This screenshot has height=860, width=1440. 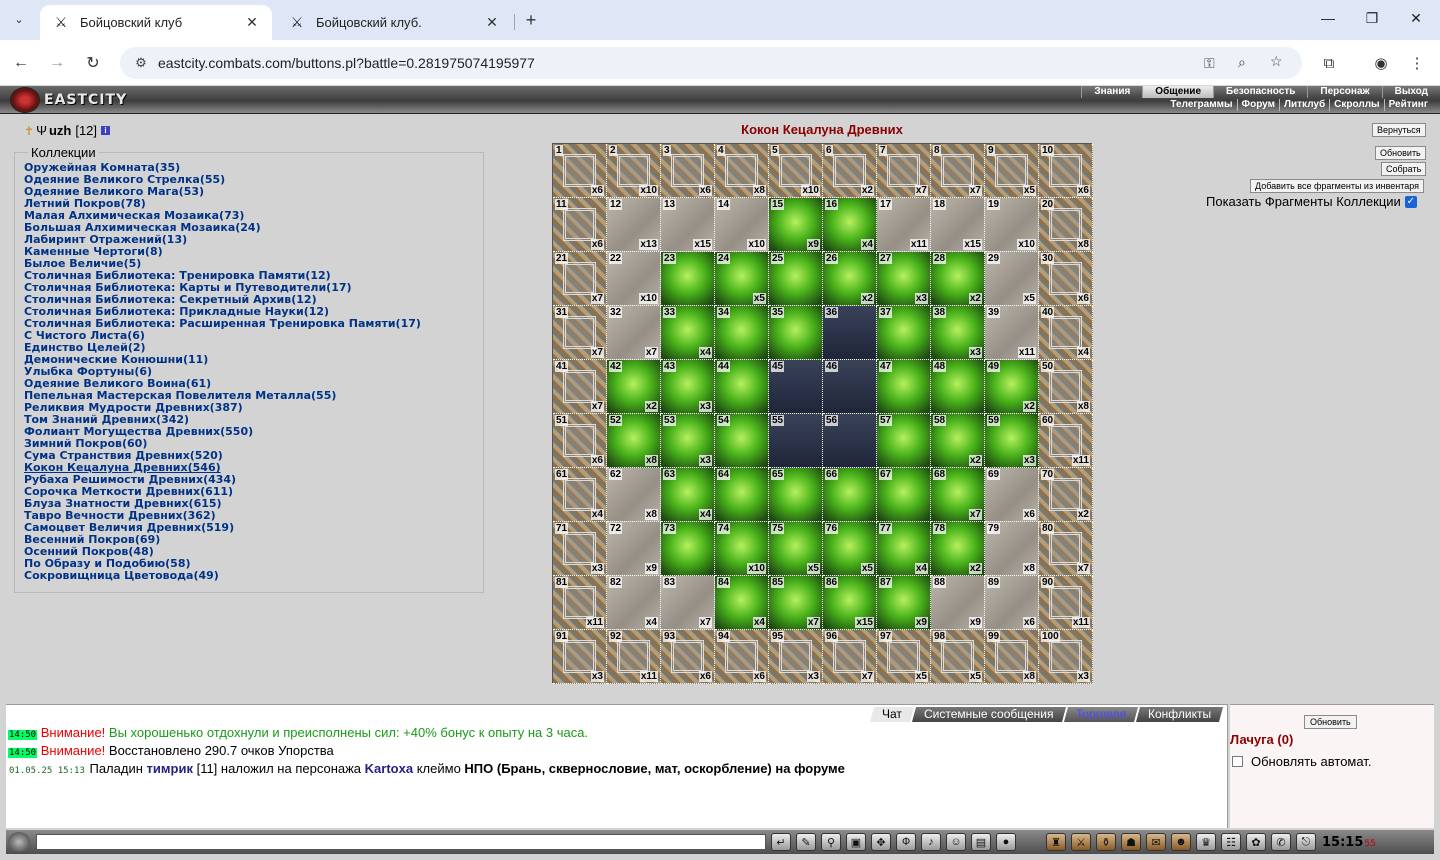 I want to click on online-refresh-button: Обновить, so click(x=1330, y=722).